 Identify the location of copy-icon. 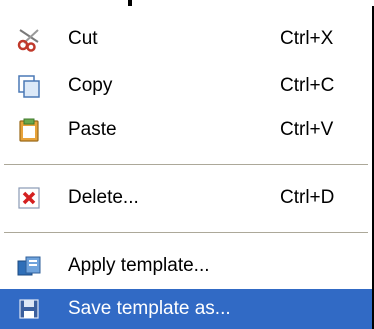
(29, 86).